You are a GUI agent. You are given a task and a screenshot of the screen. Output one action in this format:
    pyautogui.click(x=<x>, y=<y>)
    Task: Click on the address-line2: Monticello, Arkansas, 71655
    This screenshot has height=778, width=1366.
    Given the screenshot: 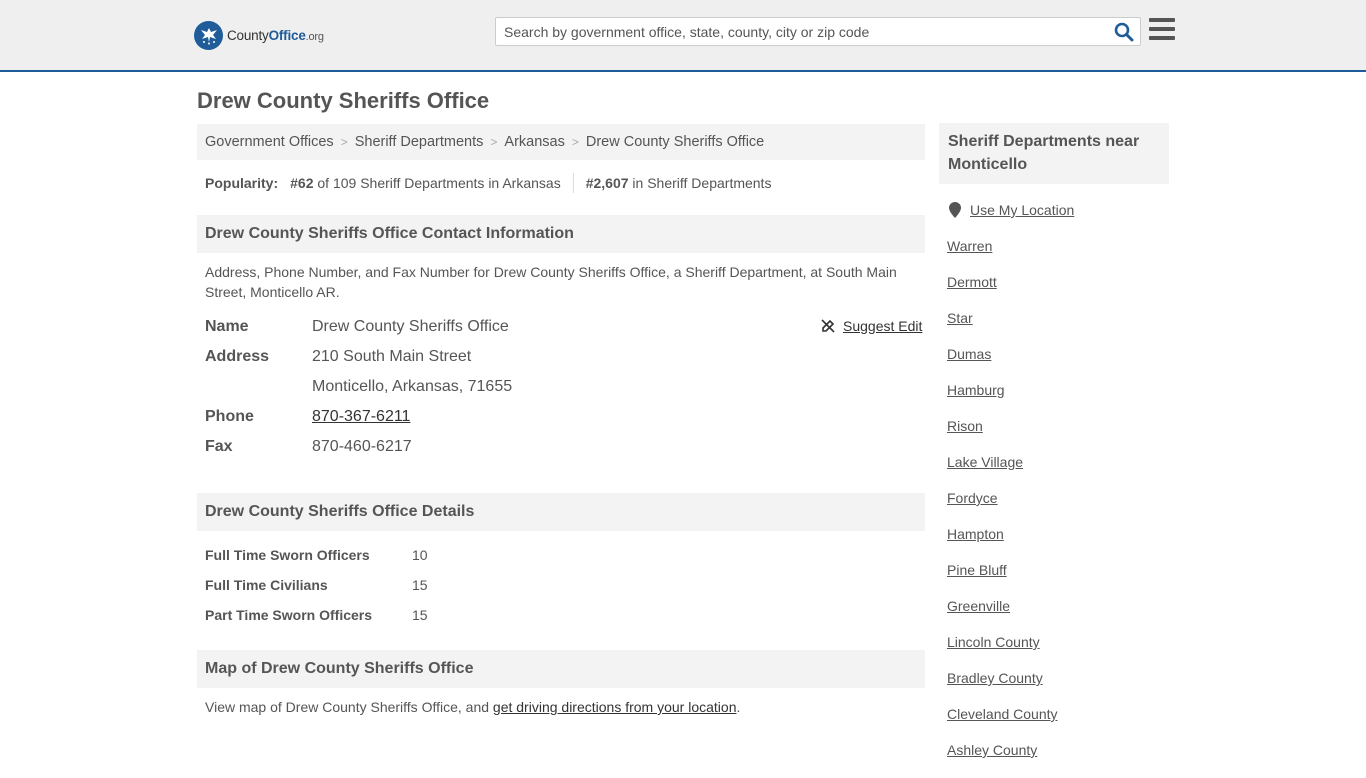 What is the action you would take?
    pyautogui.click(x=412, y=386)
    